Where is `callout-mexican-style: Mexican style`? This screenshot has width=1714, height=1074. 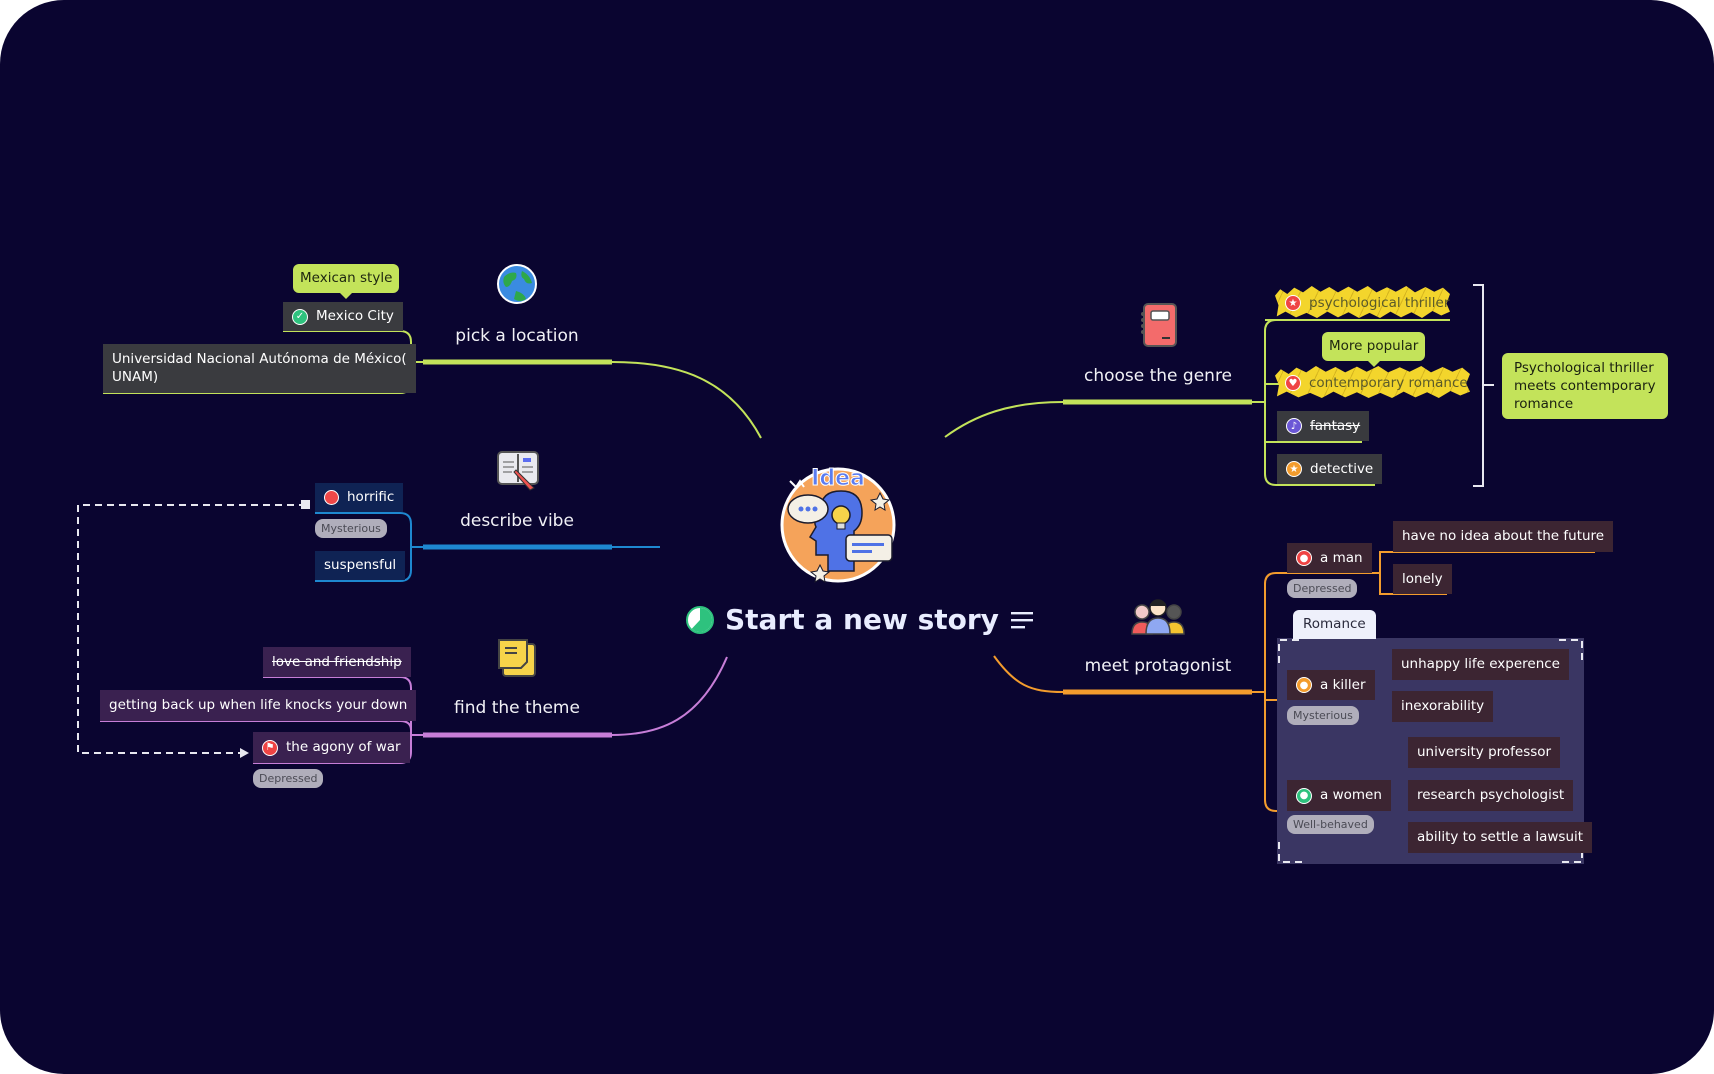 callout-mexican-style: Mexican style is located at coordinates (346, 281).